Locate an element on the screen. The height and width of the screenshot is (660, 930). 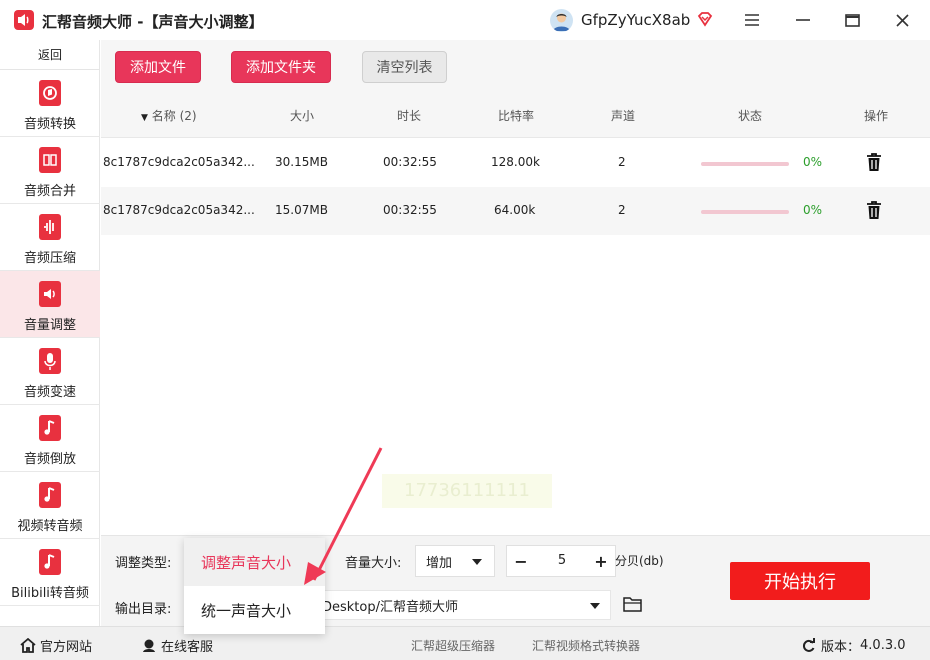
dropdown-option-normalize-volume: 统一声音大小 is located at coordinates (254, 610).